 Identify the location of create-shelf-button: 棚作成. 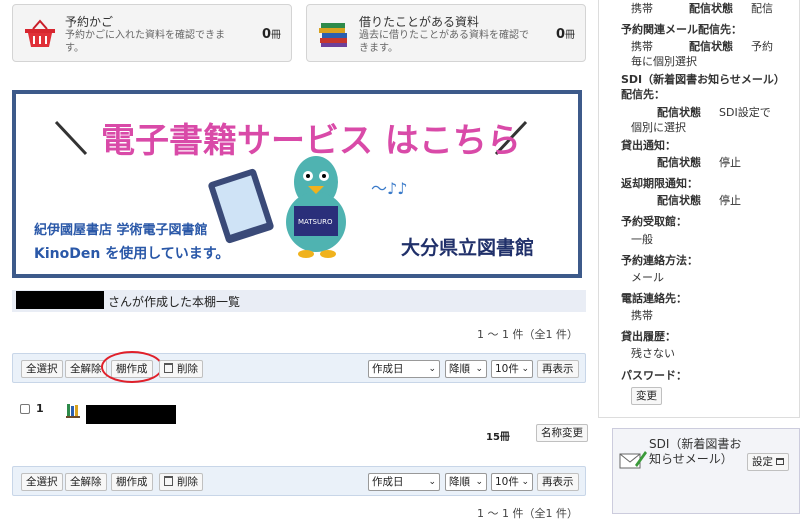
(132, 482).